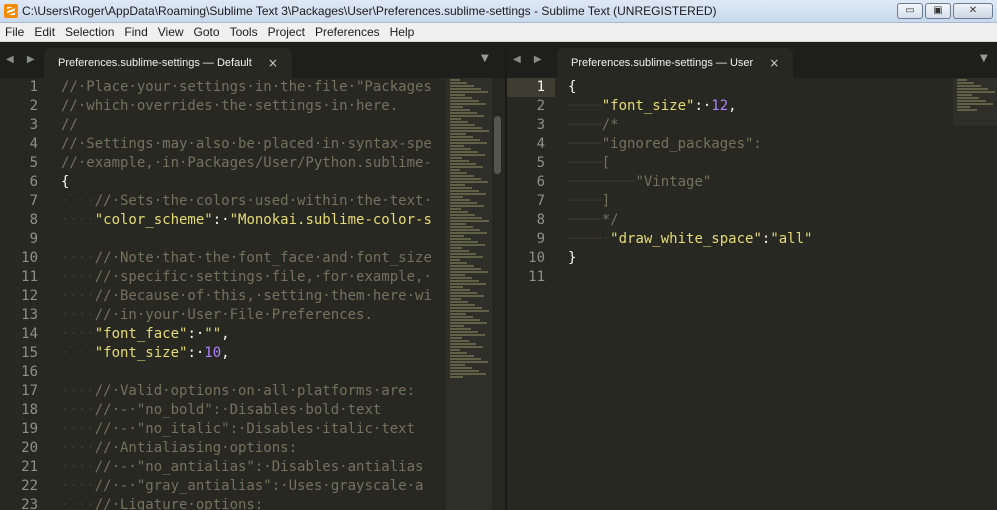 The image size is (997, 510). I want to click on menu-edit: Edit, so click(44, 32).